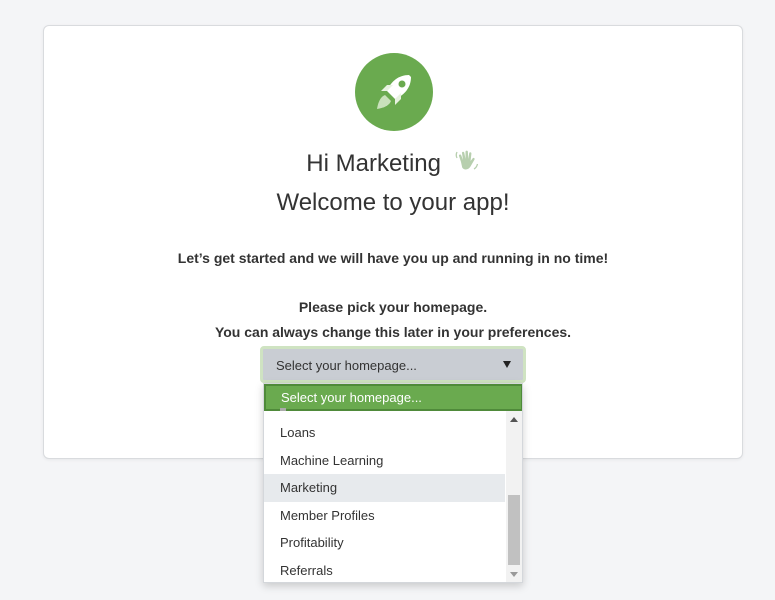  I want to click on dropdown-option-profitability: Profitability, so click(384, 543).